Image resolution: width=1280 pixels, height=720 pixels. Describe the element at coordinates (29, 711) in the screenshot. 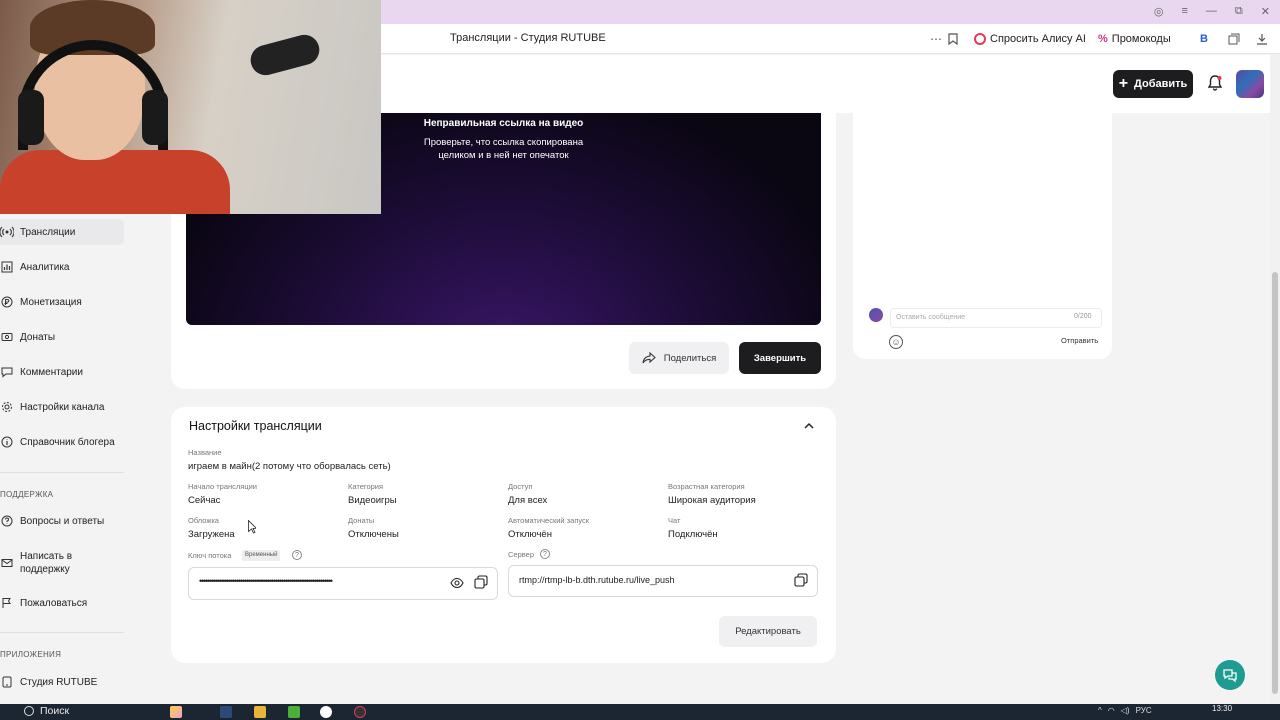

I see `search-icon` at that location.